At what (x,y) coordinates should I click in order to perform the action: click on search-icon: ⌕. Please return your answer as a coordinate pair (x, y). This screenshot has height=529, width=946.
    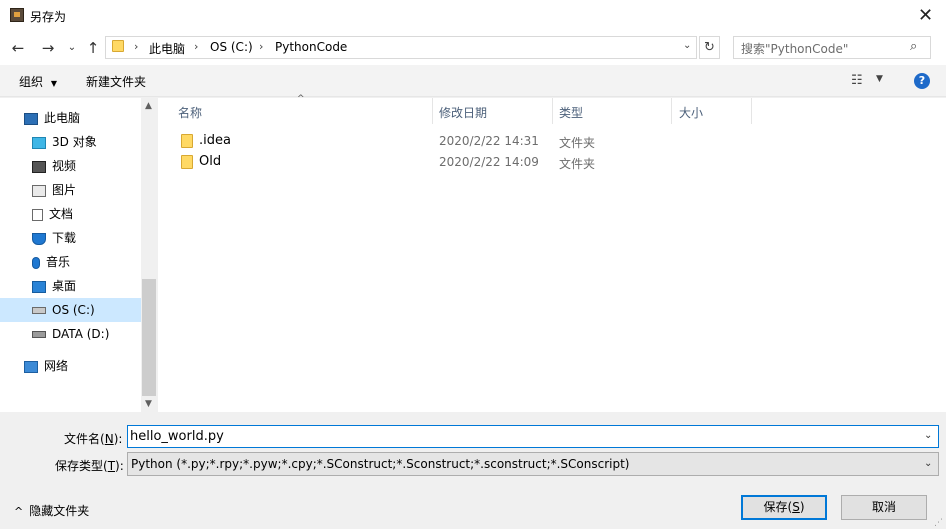
    Looking at the image, I should click on (913, 46).